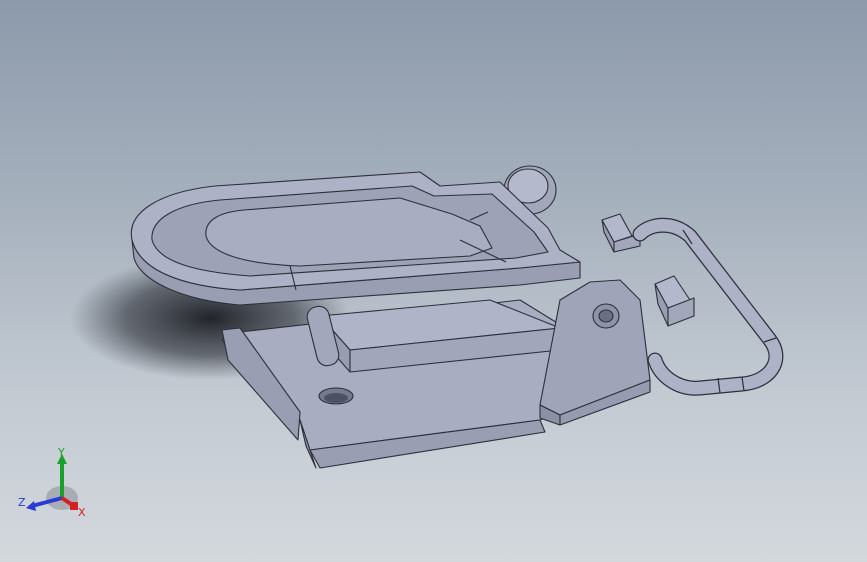 Image resolution: width=867 pixels, height=562 pixels. What do you see at coordinates (54, 486) in the screenshot?
I see `orientation-triad: Y Z X` at bounding box center [54, 486].